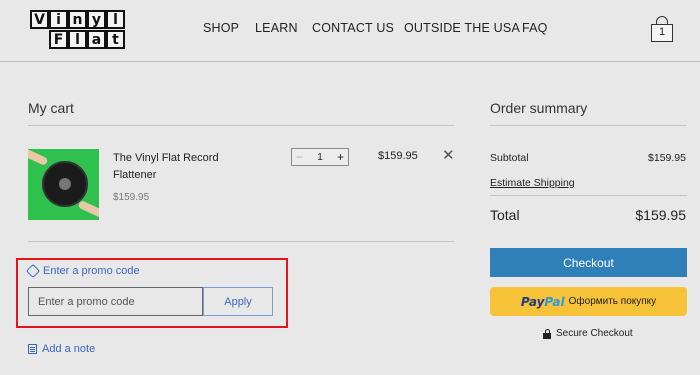  What do you see at coordinates (509, 158) in the screenshot?
I see `subtotal-label: Subtotal` at bounding box center [509, 158].